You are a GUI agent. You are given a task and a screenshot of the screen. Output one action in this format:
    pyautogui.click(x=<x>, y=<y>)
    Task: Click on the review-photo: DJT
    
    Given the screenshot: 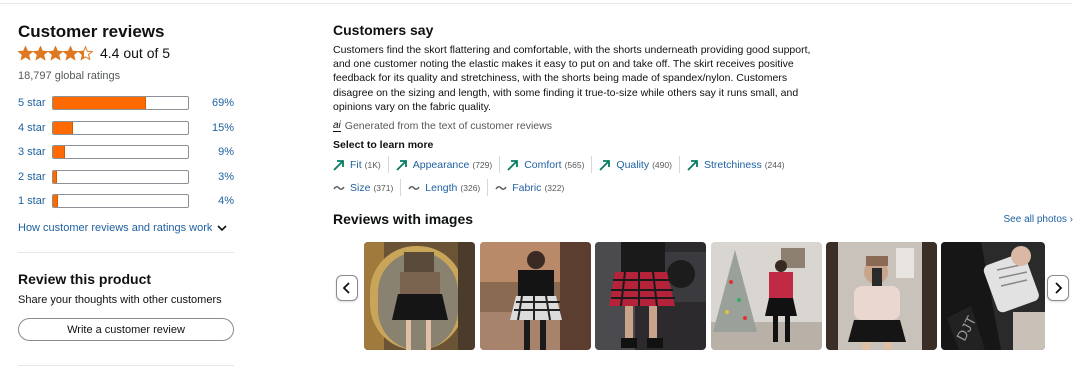 What is the action you would take?
    pyautogui.click(x=993, y=296)
    